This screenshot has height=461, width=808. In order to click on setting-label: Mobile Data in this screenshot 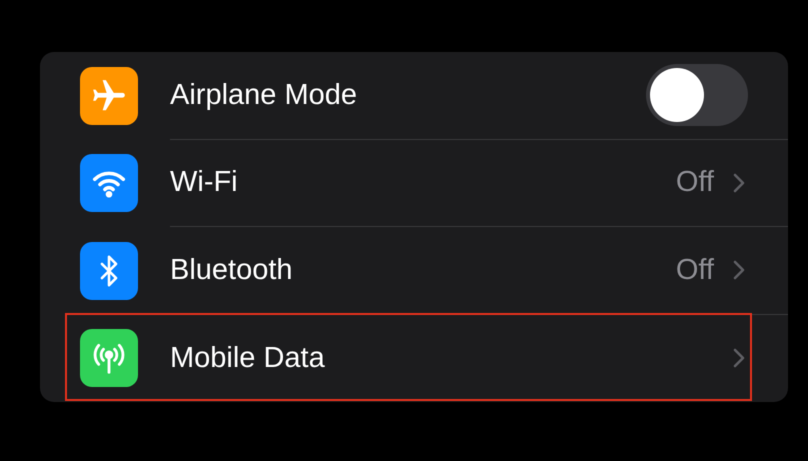, I will do `click(247, 358)`.